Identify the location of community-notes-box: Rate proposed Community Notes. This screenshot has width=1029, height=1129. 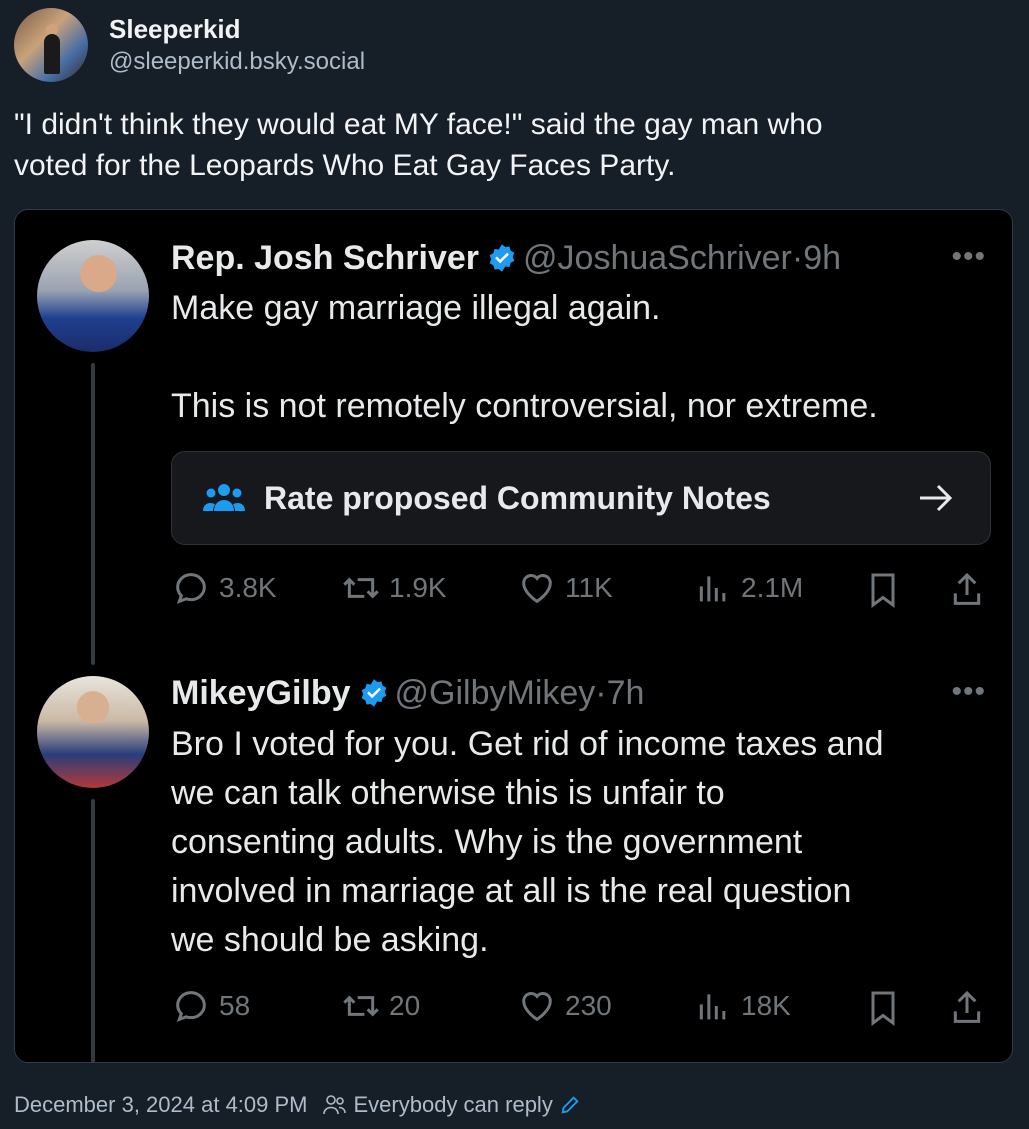
(581, 498).